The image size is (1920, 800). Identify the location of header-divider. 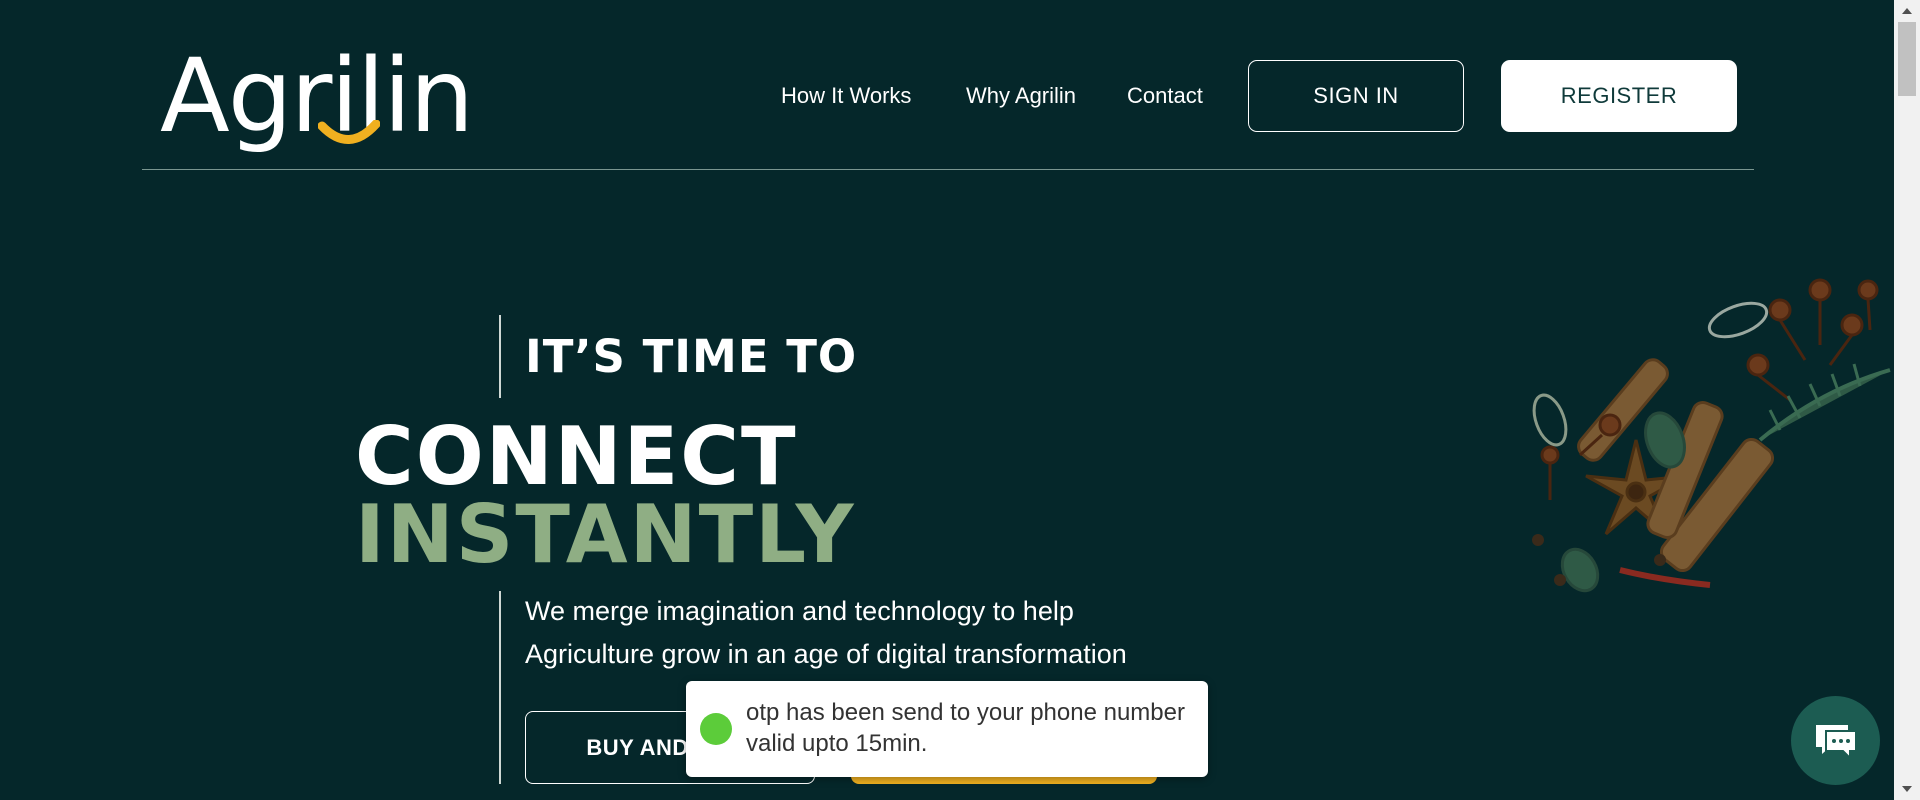
(948, 169).